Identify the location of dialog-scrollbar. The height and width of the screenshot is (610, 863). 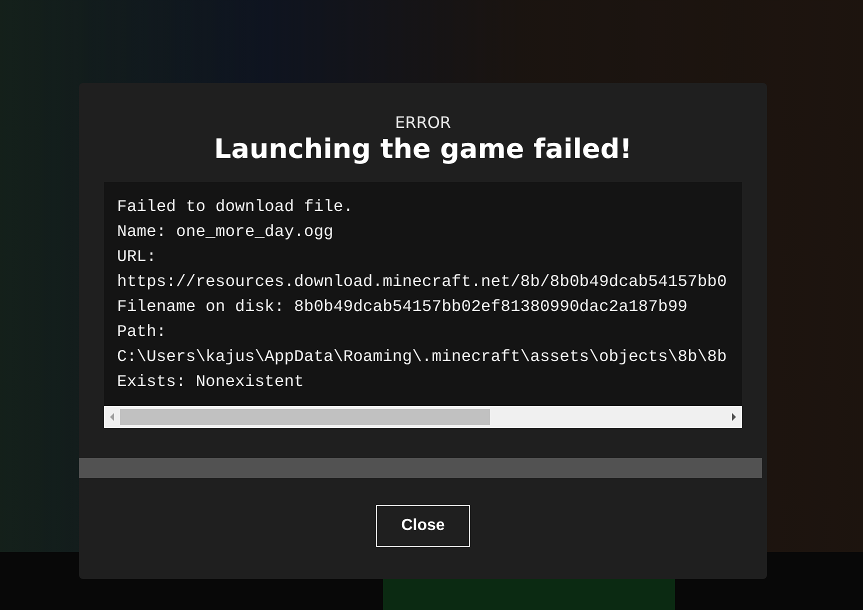
(420, 468).